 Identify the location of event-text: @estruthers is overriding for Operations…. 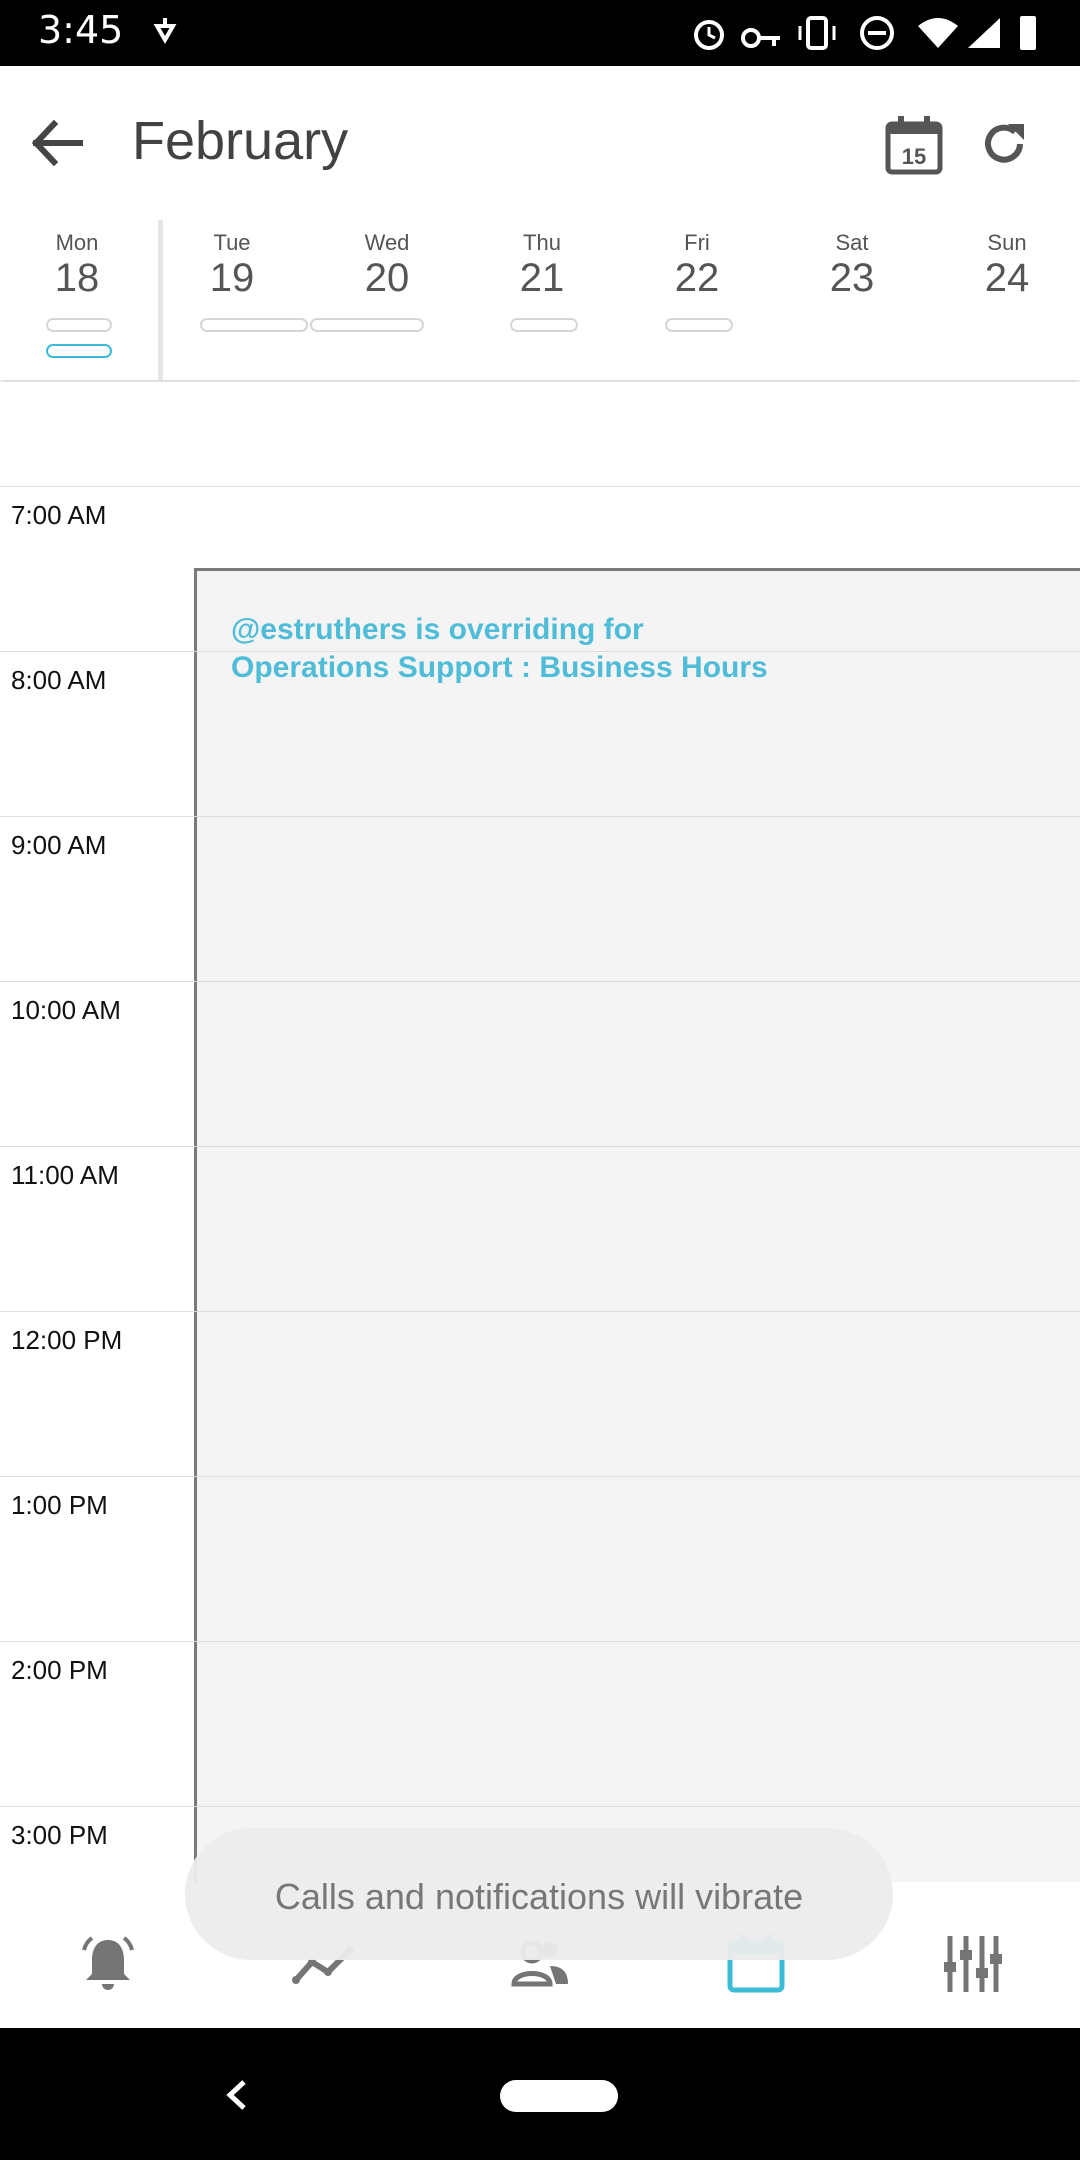
(499, 649).